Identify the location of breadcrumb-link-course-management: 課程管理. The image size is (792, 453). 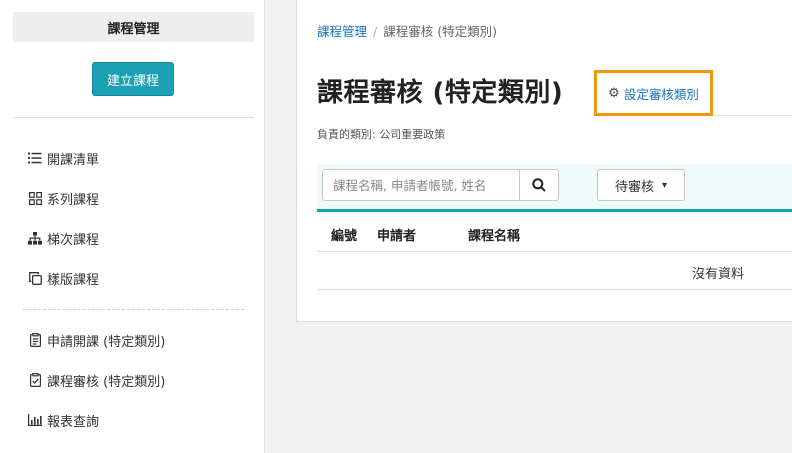
(342, 31).